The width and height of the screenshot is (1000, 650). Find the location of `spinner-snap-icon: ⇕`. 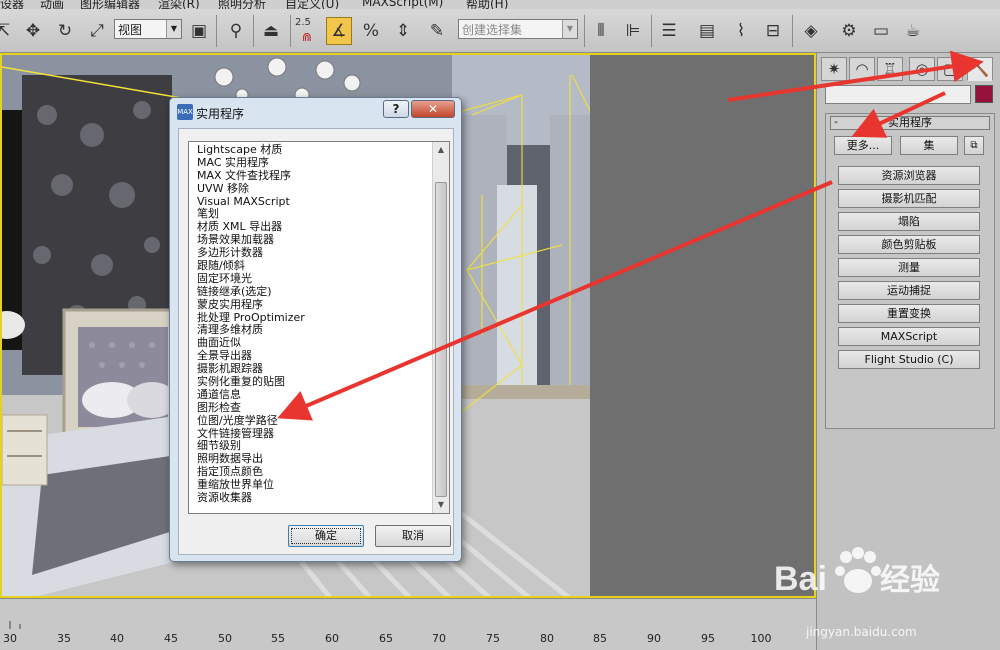

spinner-snap-icon: ⇕ is located at coordinates (403, 31).